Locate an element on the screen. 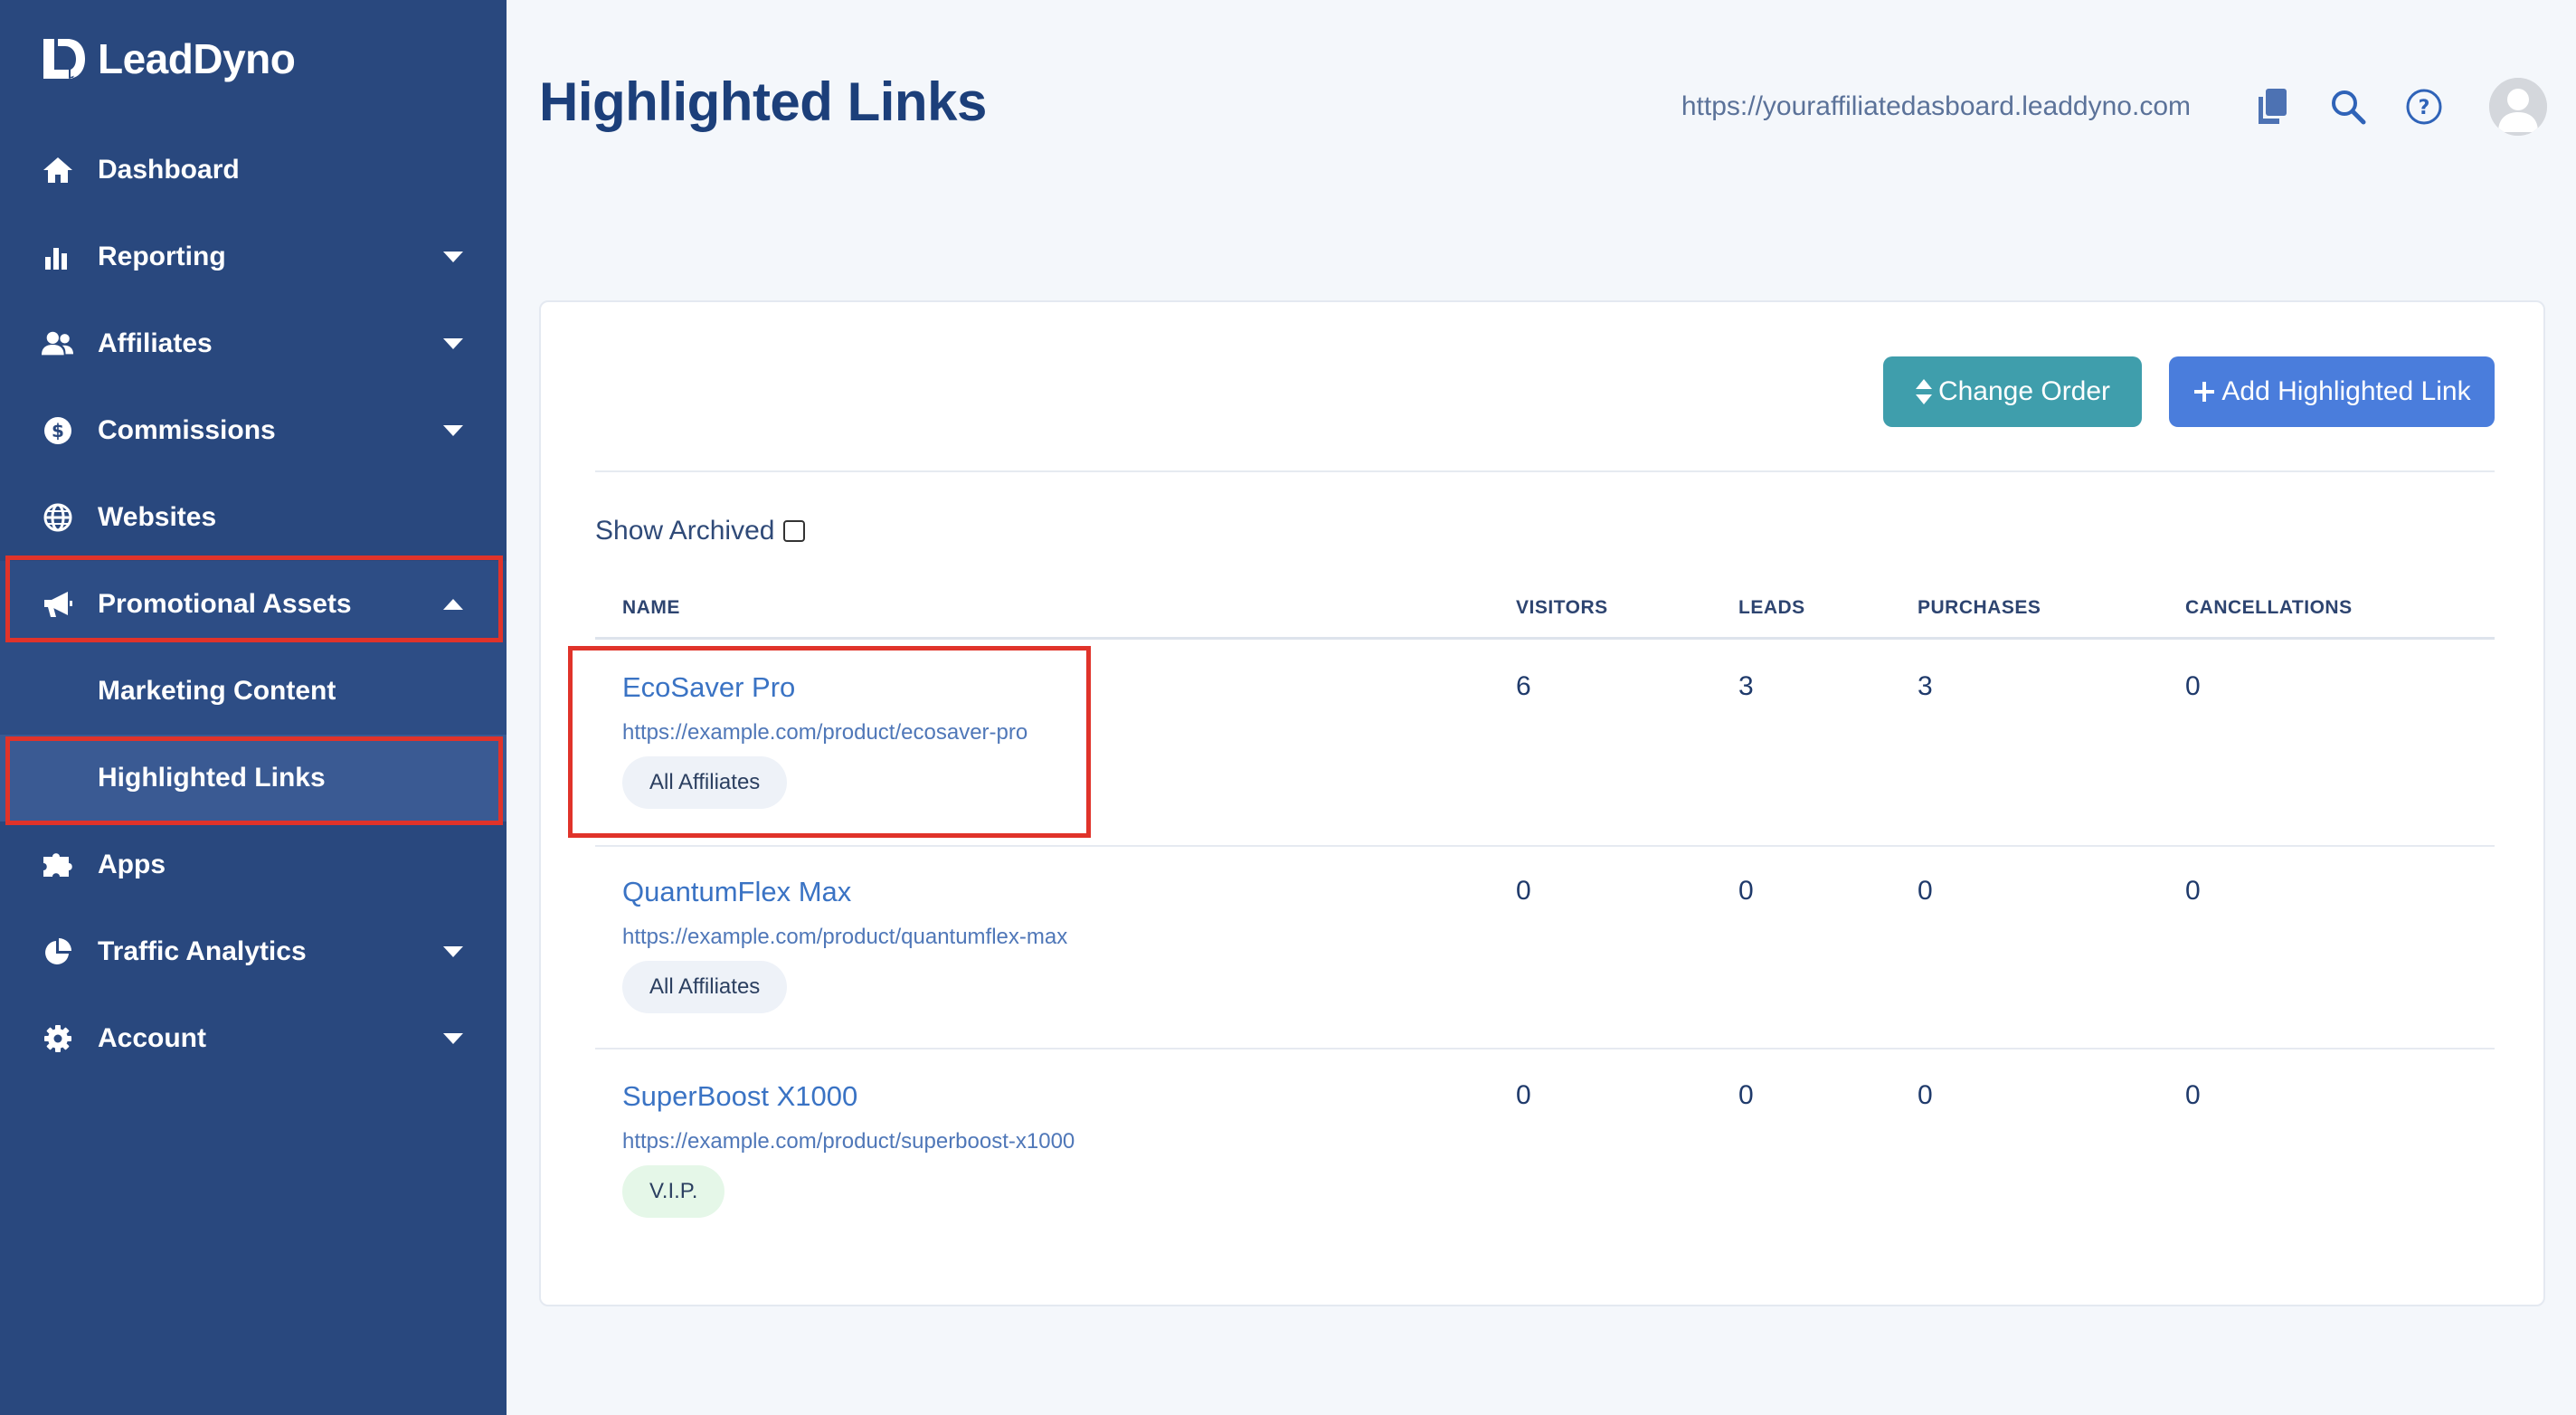 The width and height of the screenshot is (2576, 1415). purchases-count: 3 is located at coordinates (1926, 686).